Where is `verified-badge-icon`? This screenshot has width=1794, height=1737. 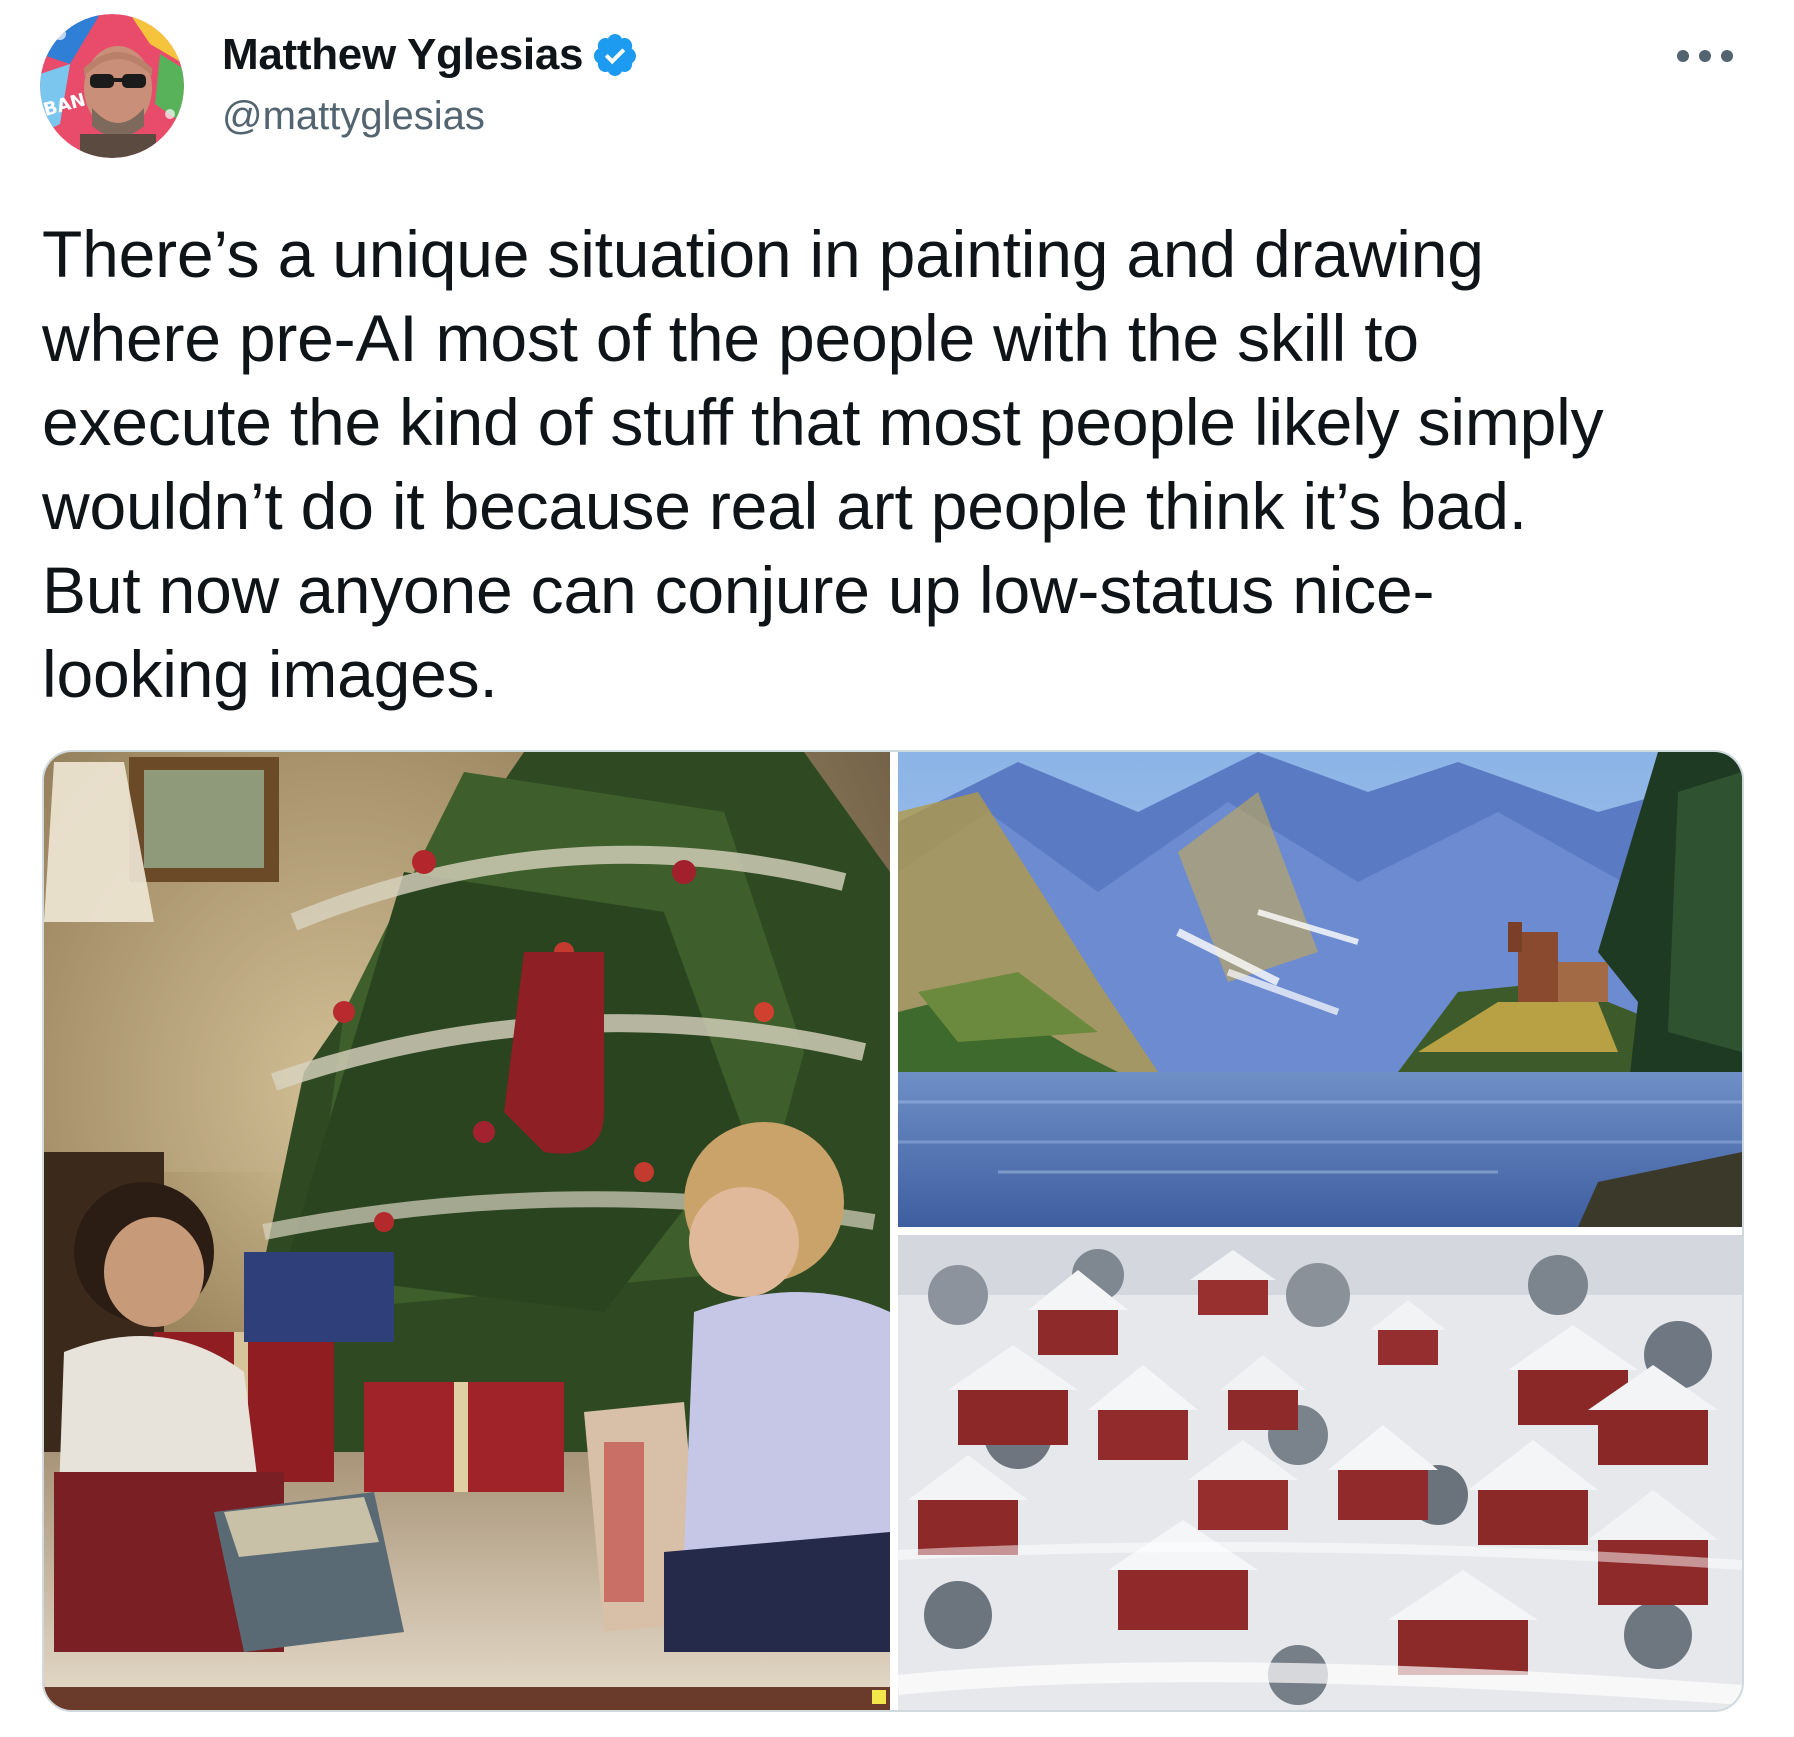
verified-badge-icon is located at coordinates (615, 55).